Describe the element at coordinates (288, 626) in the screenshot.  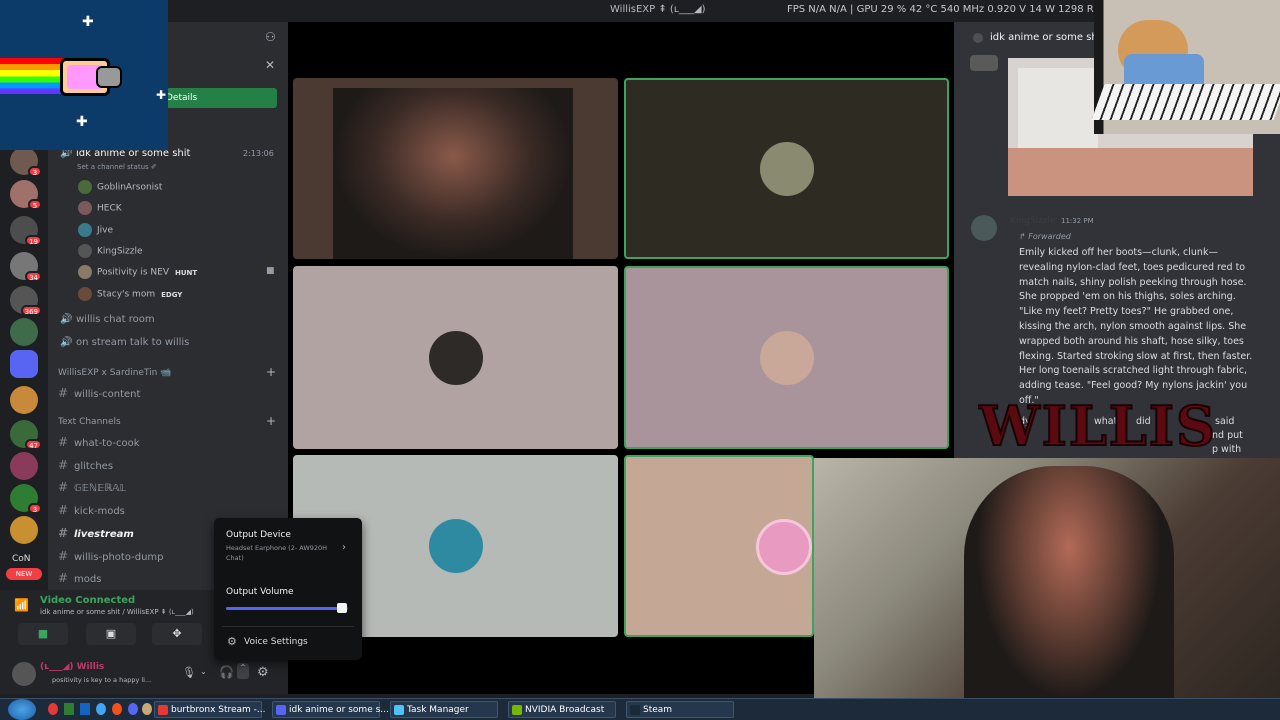
I see `divider` at that location.